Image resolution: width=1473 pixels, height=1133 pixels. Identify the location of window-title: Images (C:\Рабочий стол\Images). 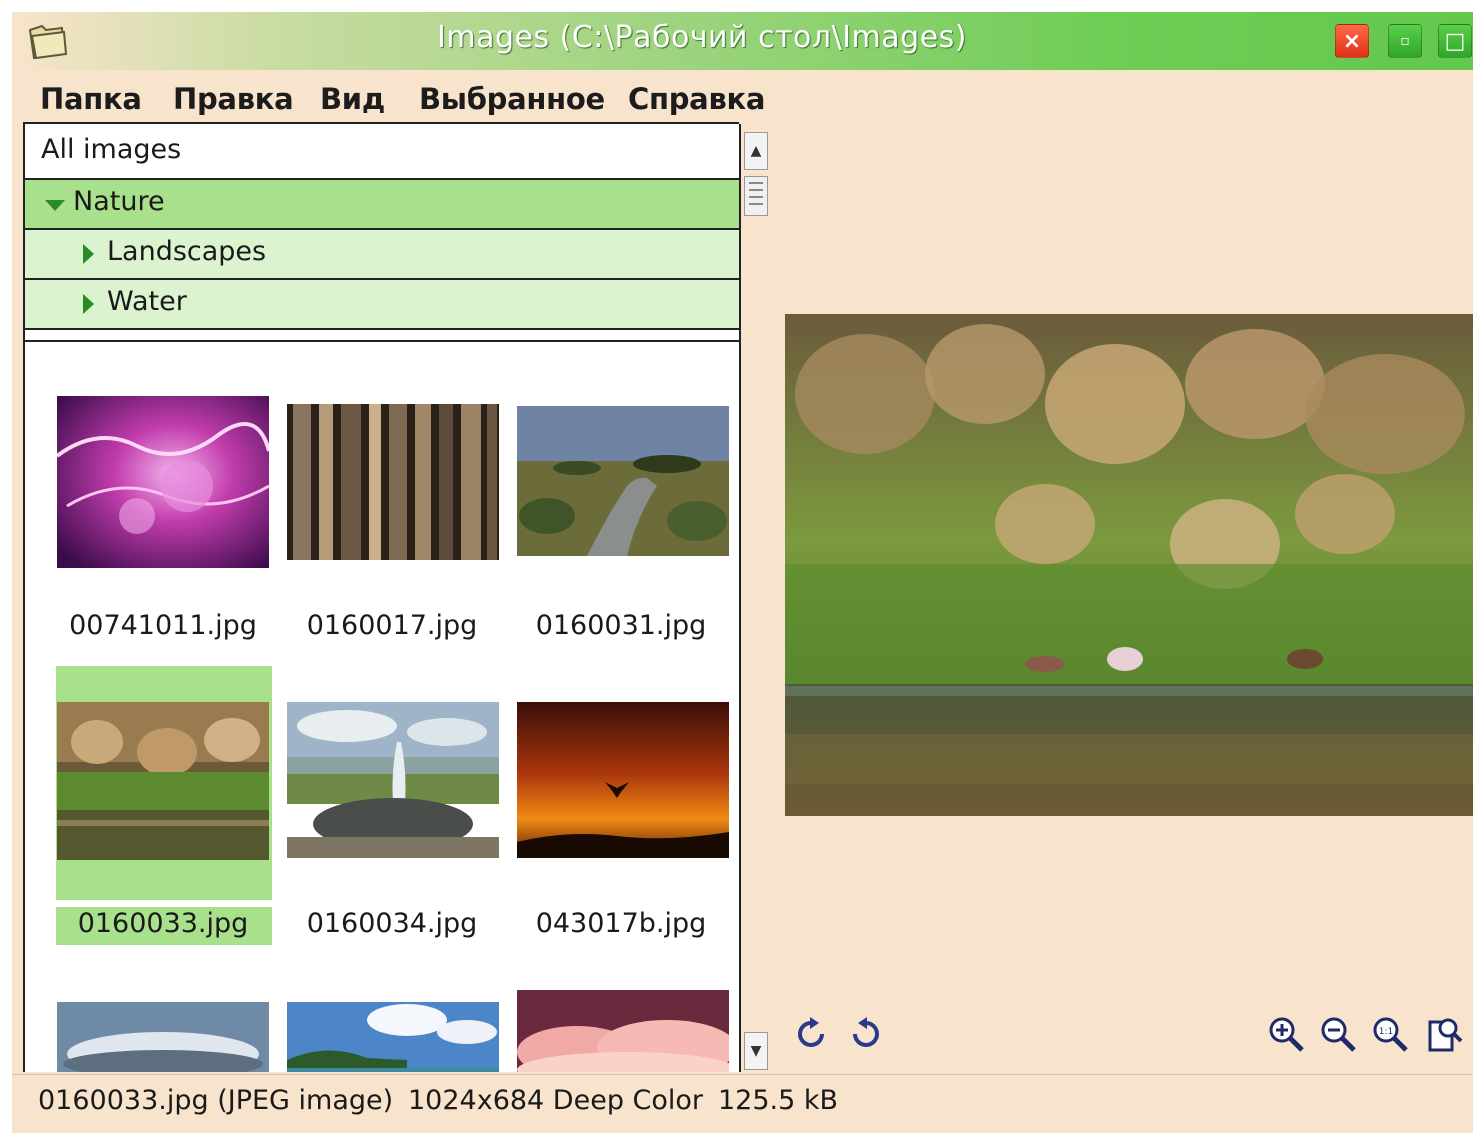
(702, 37).